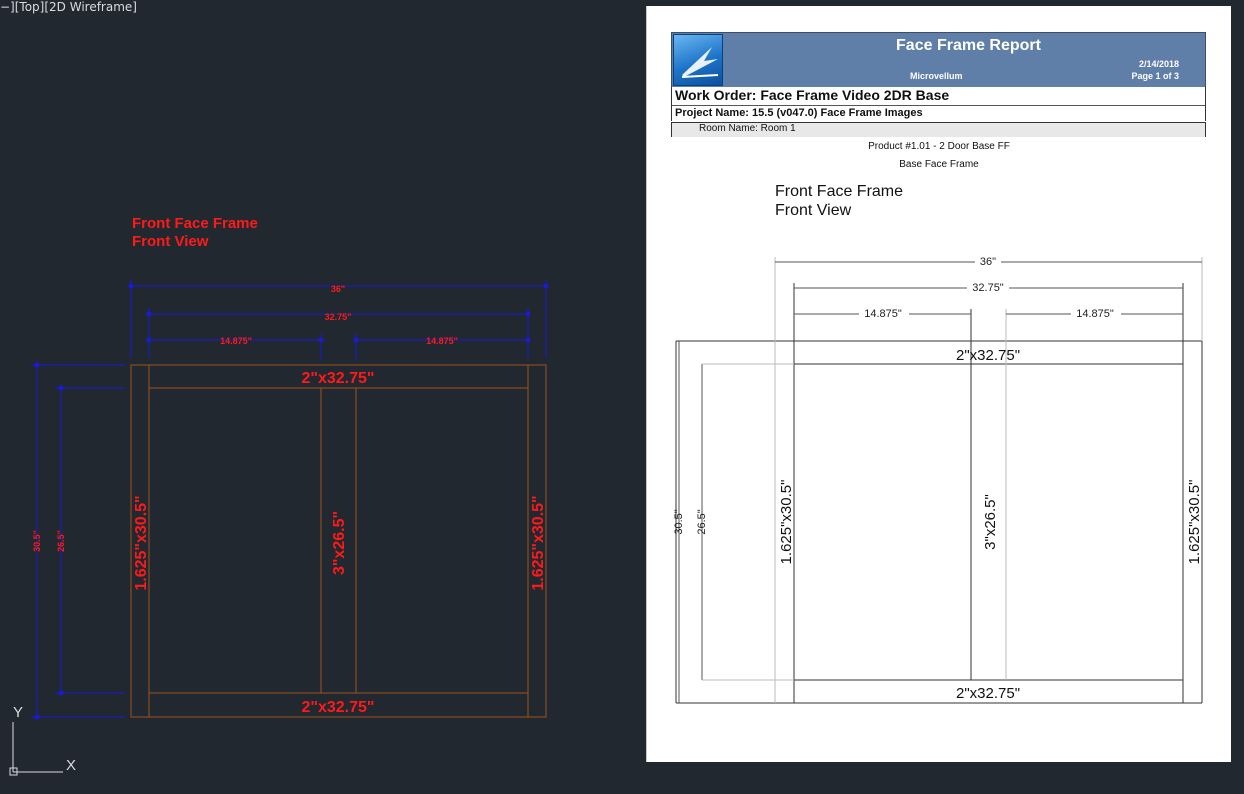  Describe the element at coordinates (988, 355) in the screenshot. I see `report-top-rail-label: 2"x32.75"` at that location.